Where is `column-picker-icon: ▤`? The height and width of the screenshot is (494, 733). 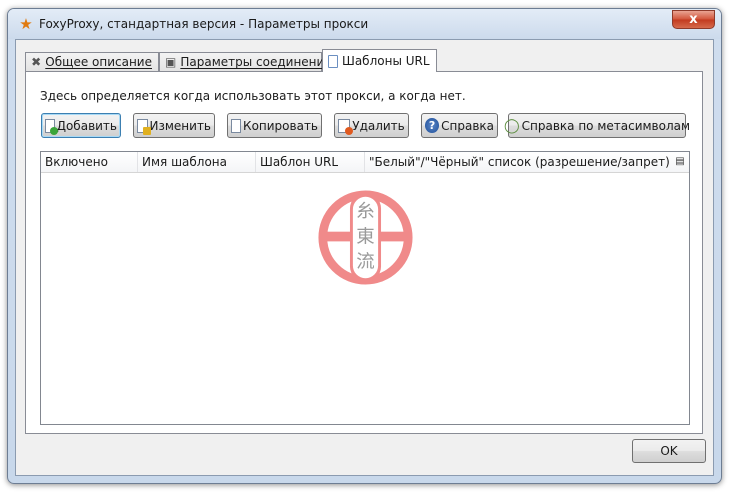 column-picker-icon: ▤ is located at coordinates (680, 161).